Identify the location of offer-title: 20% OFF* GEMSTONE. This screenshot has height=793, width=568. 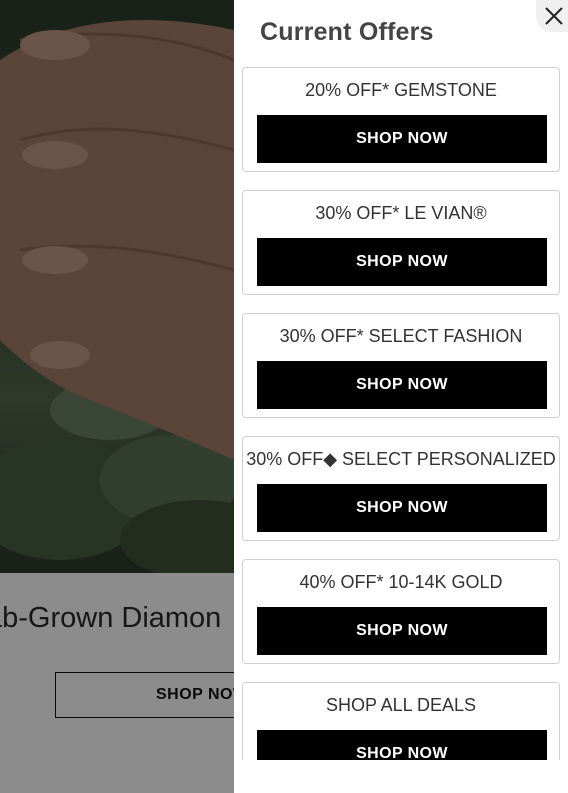
(401, 90).